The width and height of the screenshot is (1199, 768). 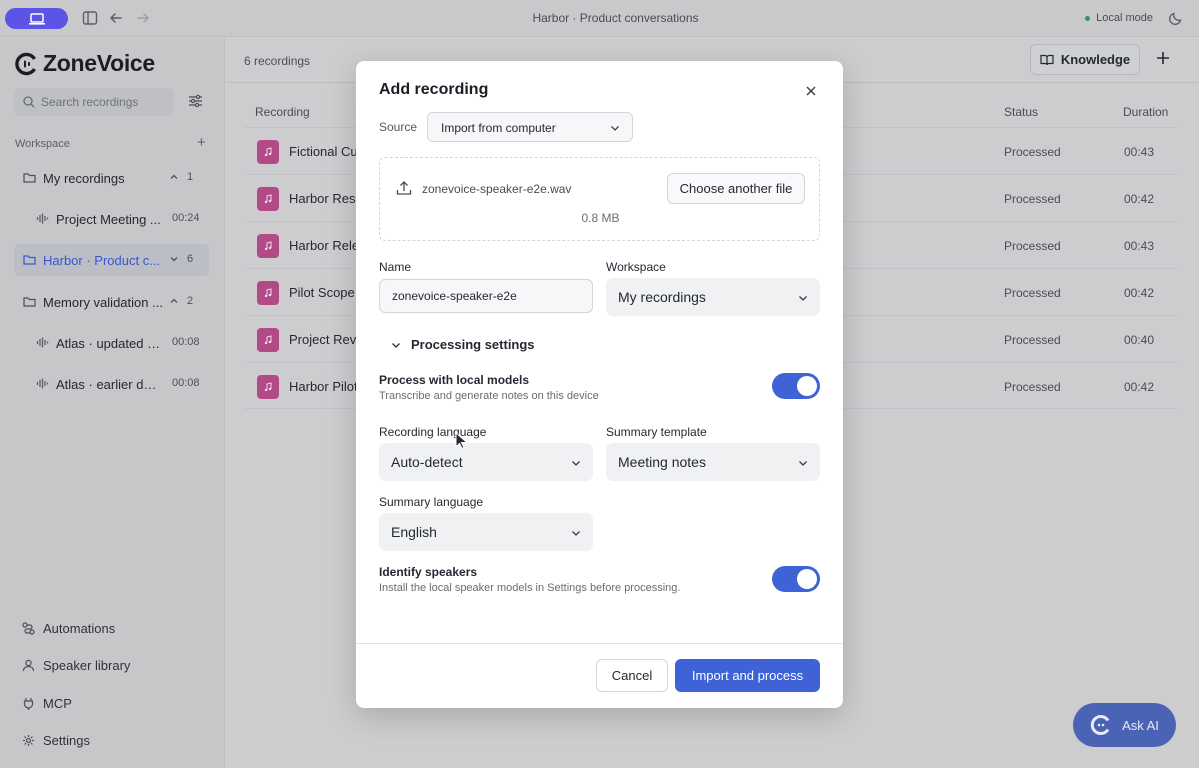 I want to click on search-box, so click(x=94, y=102).